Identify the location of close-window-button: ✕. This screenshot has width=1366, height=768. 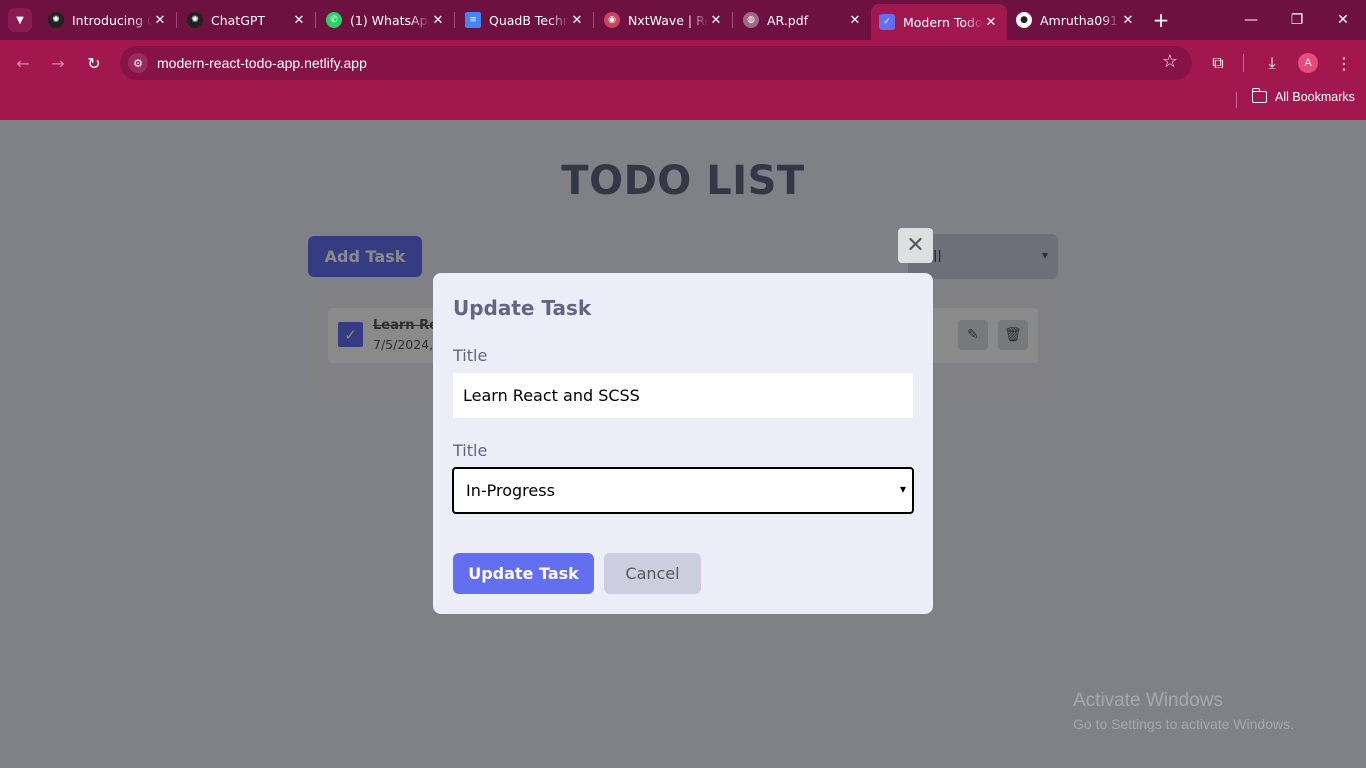
(1343, 20).